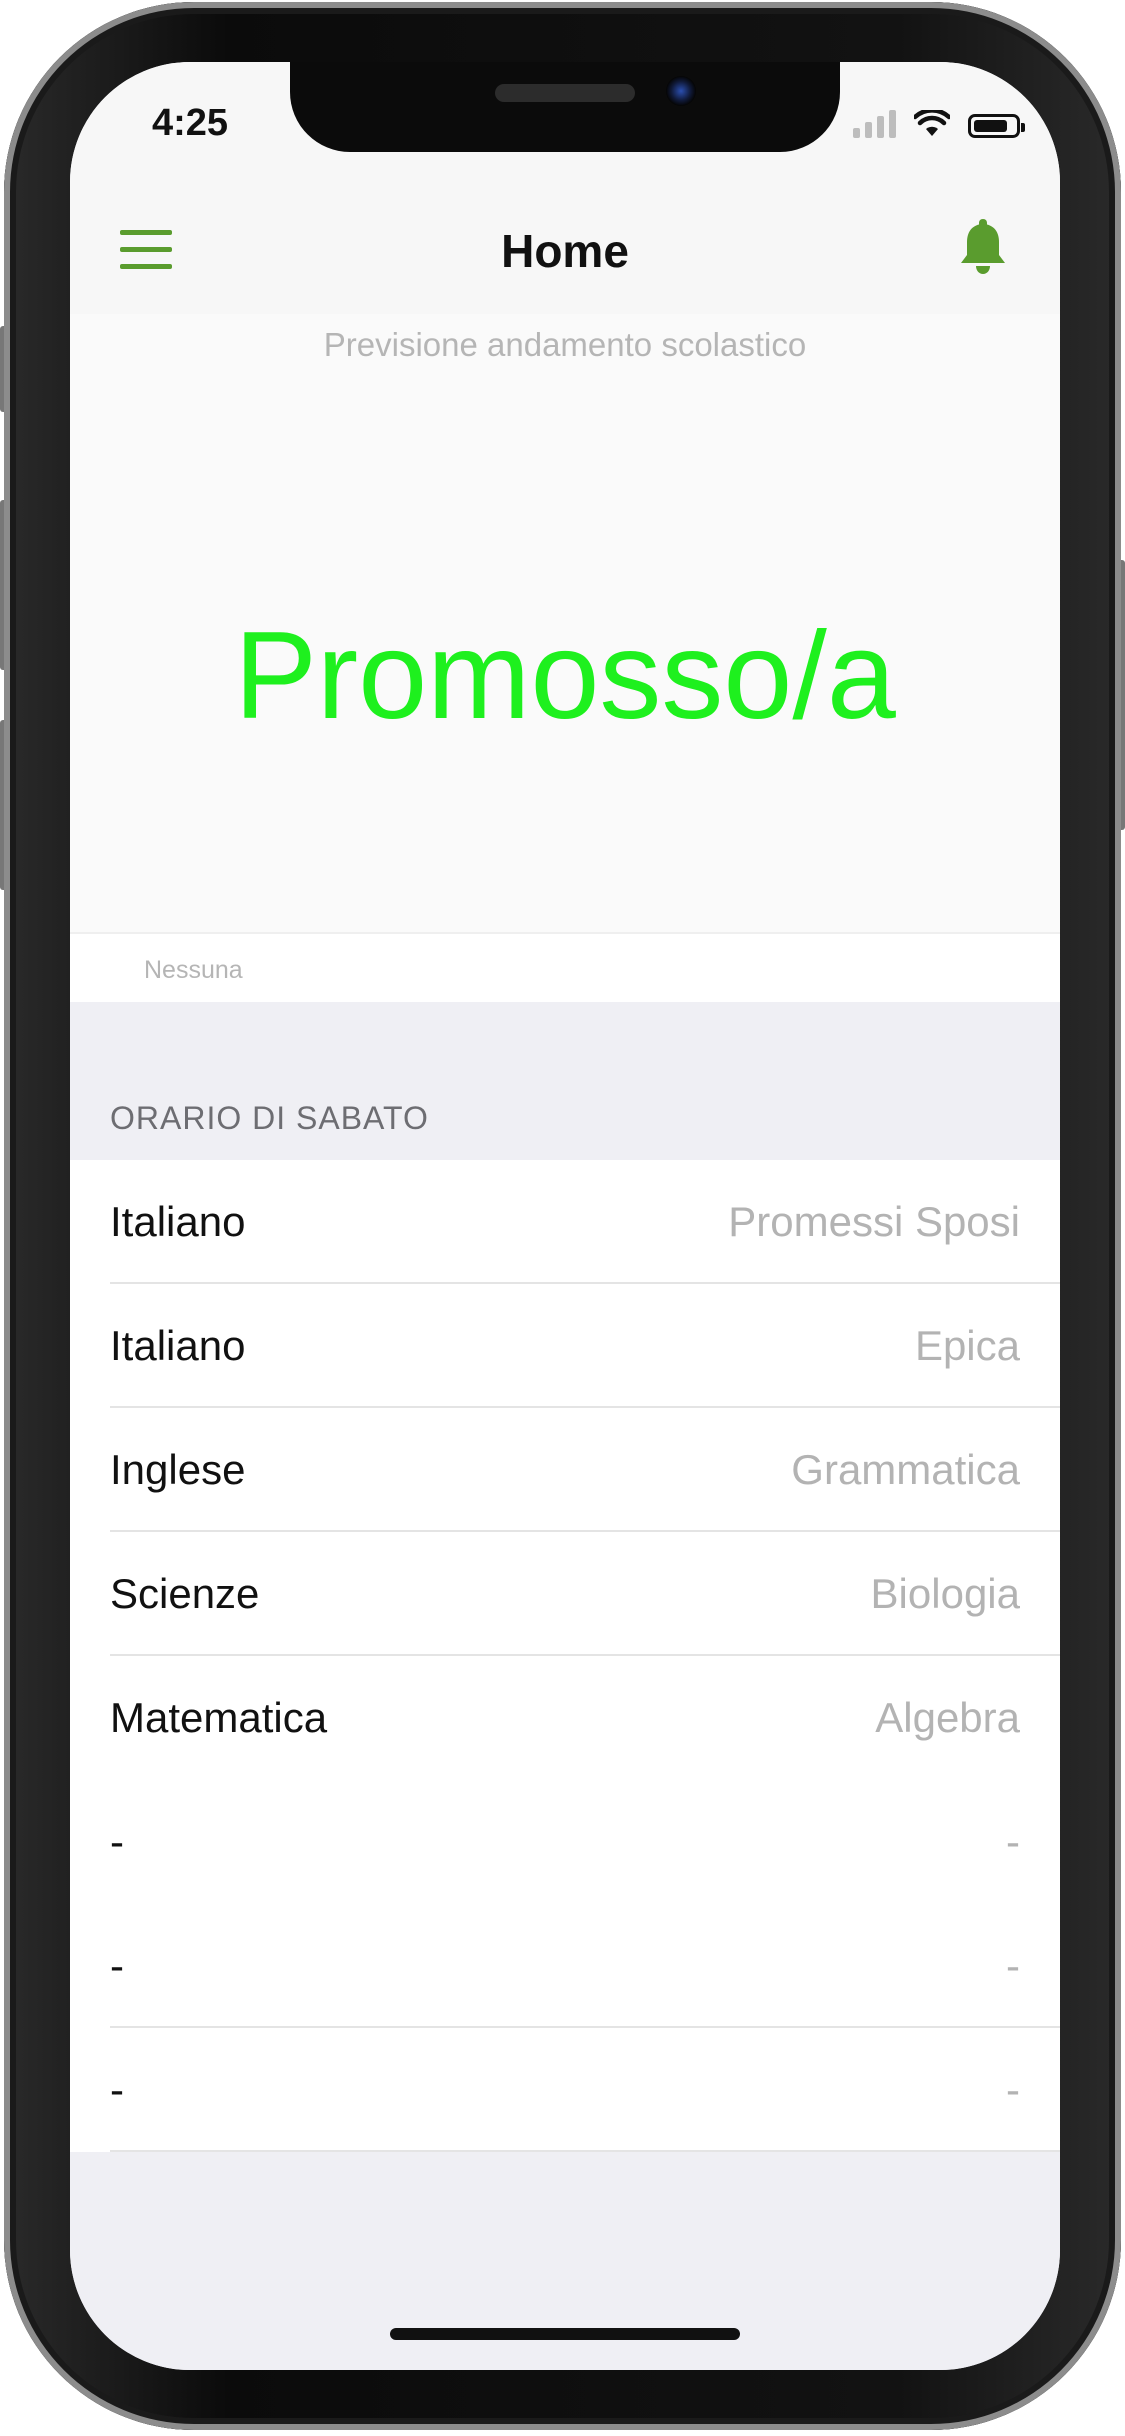 The width and height of the screenshot is (1125, 2436). What do you see at coordinates (996, 126) in the screenshot?
I see `battery-icon` at bounding box center [996, 126].